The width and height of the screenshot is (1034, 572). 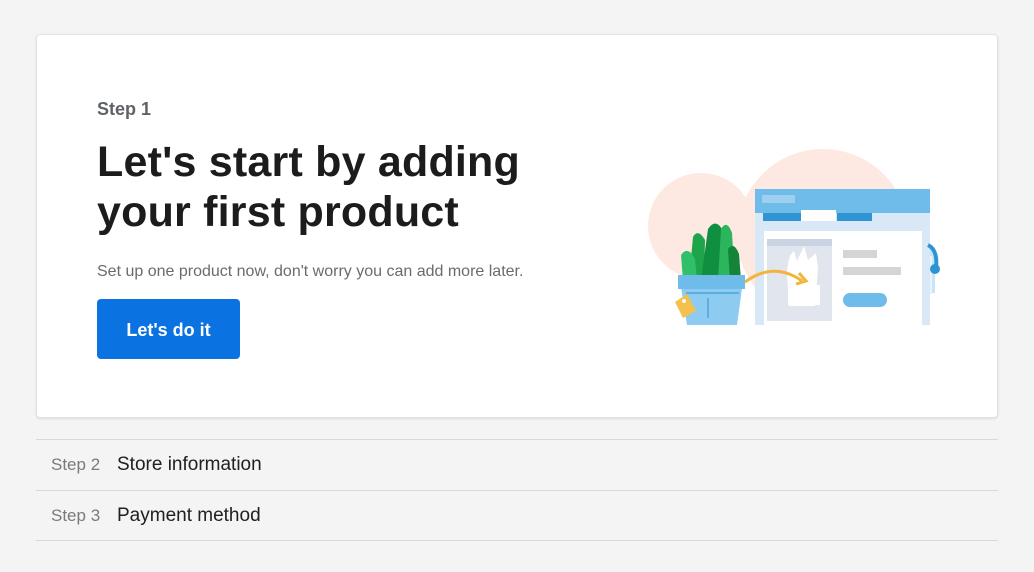 I want to click on product-listing-illustration-icon, so click(x=789, y=235).